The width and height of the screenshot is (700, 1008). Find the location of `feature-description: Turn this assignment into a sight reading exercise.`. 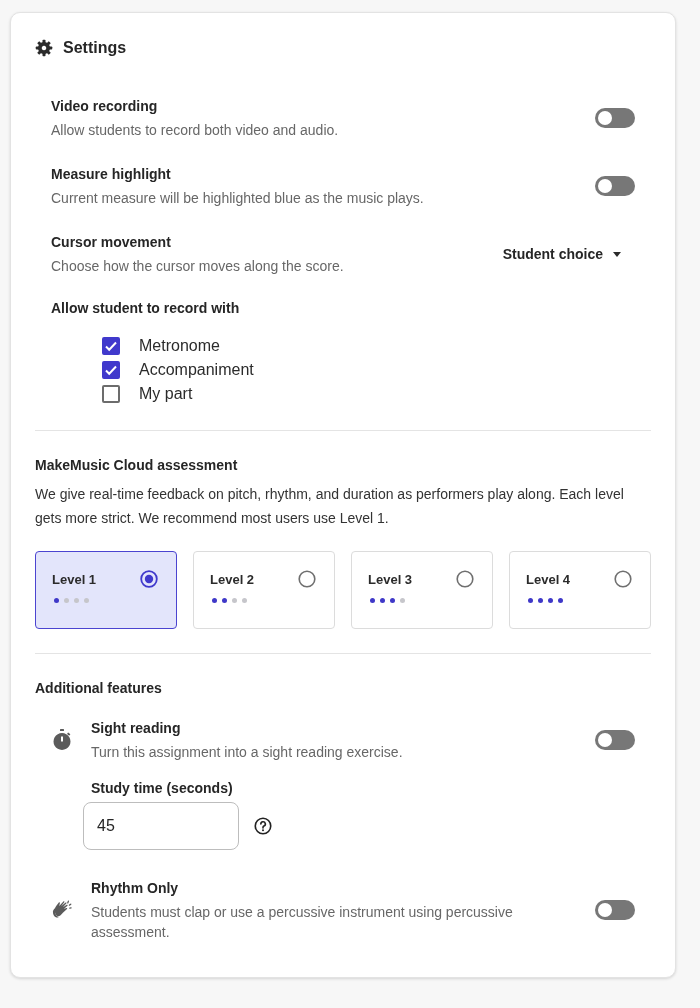

feature-description: Turn this assignment into a sight reading exercise. is located at coordinates (247, 752).